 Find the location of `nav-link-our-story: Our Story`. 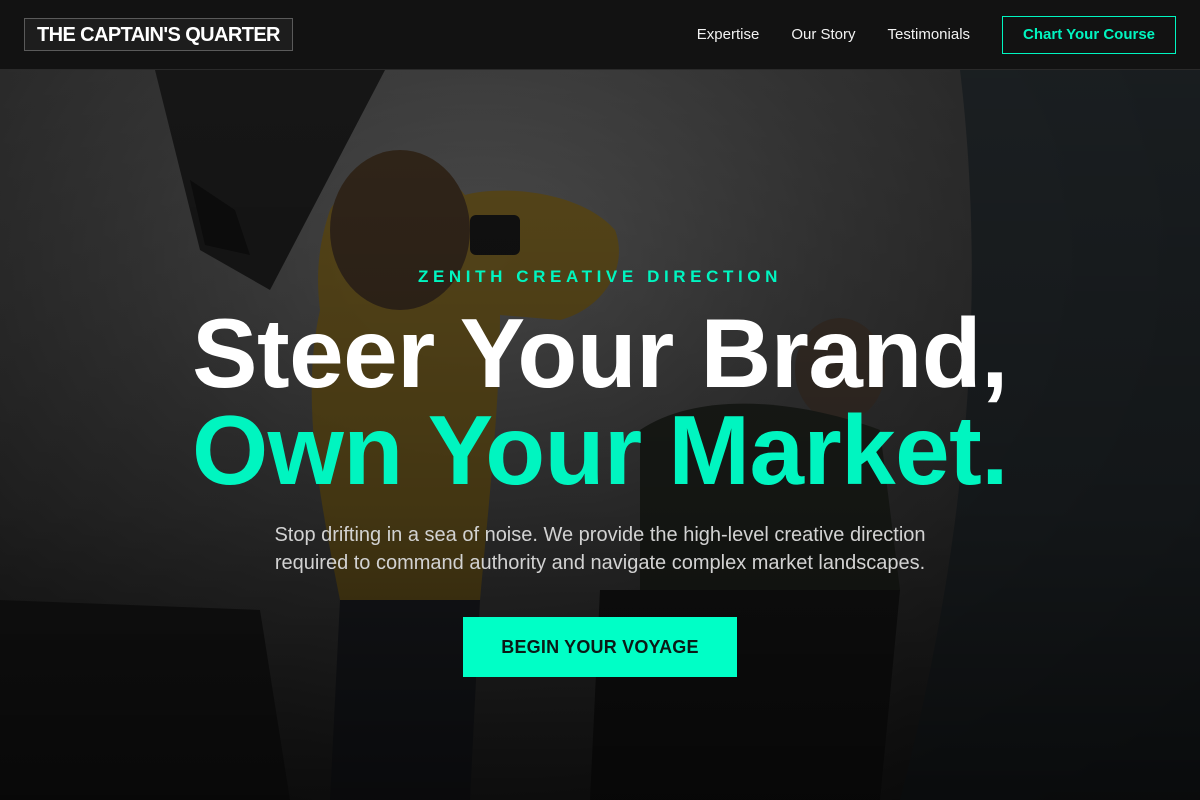

nav-link-our-story: Our Story is located at coordinates (823, 34).